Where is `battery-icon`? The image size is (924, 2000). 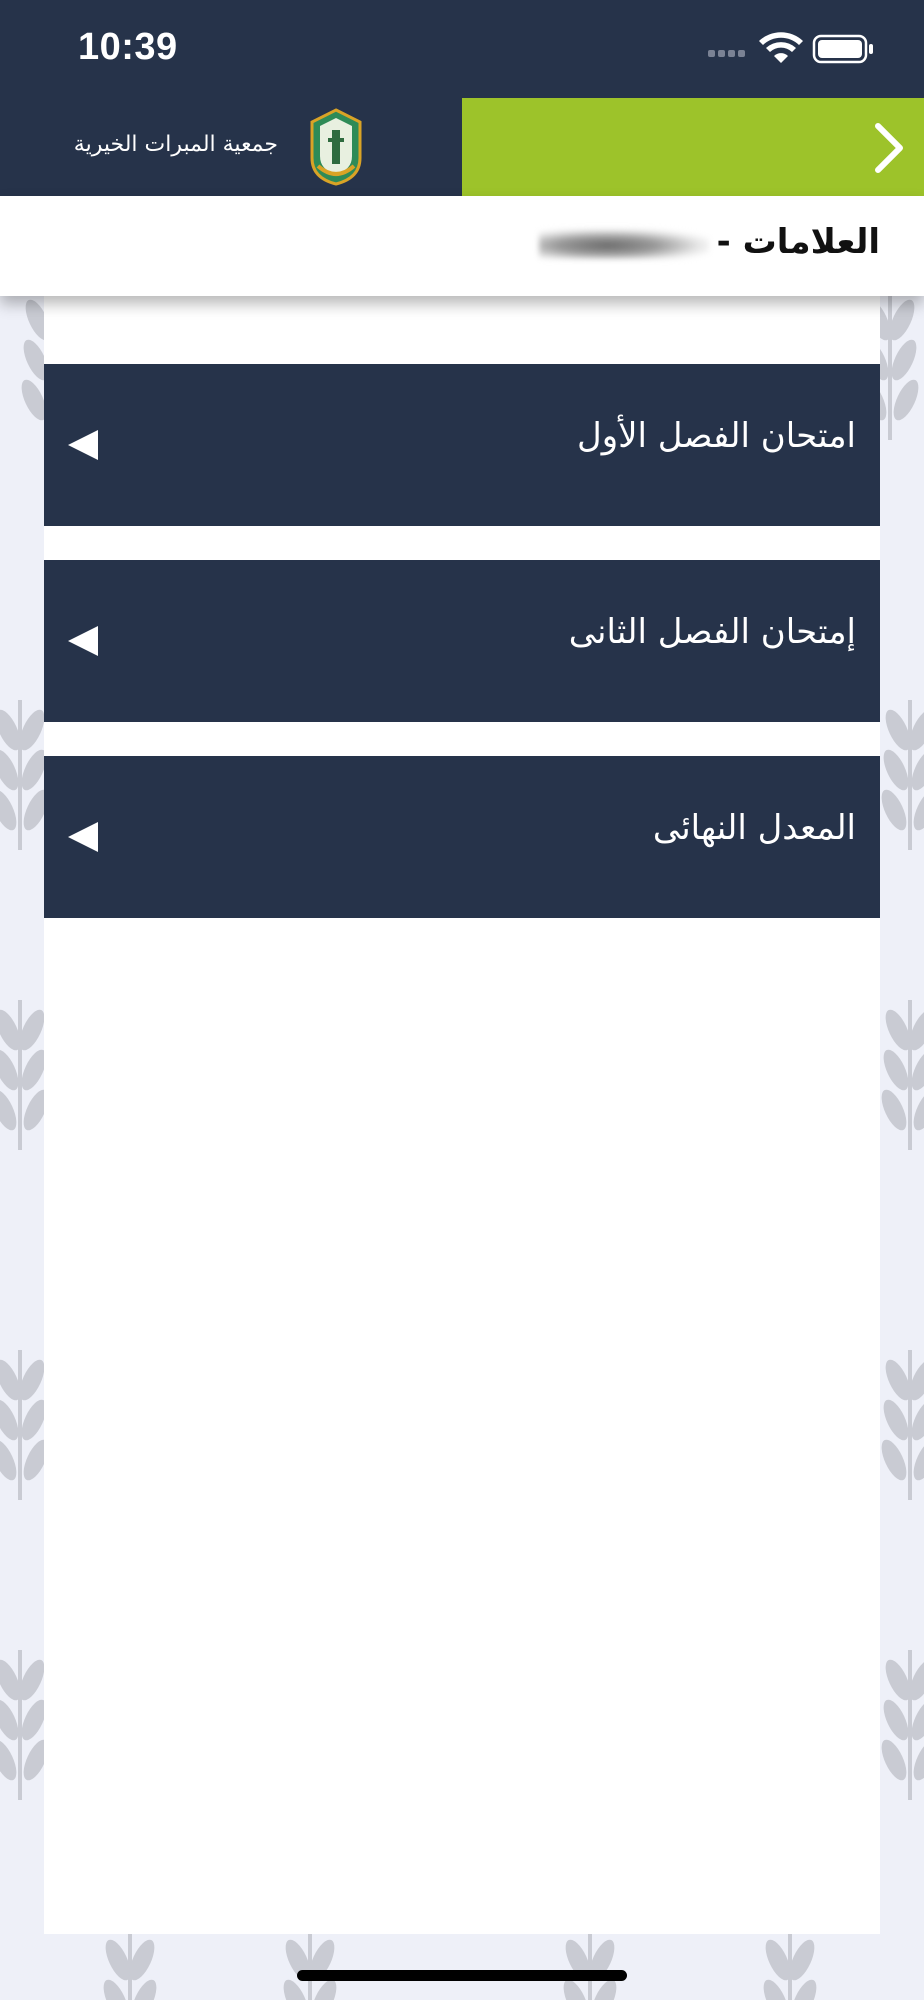 battery-icon is located at coordinates (842, 49).